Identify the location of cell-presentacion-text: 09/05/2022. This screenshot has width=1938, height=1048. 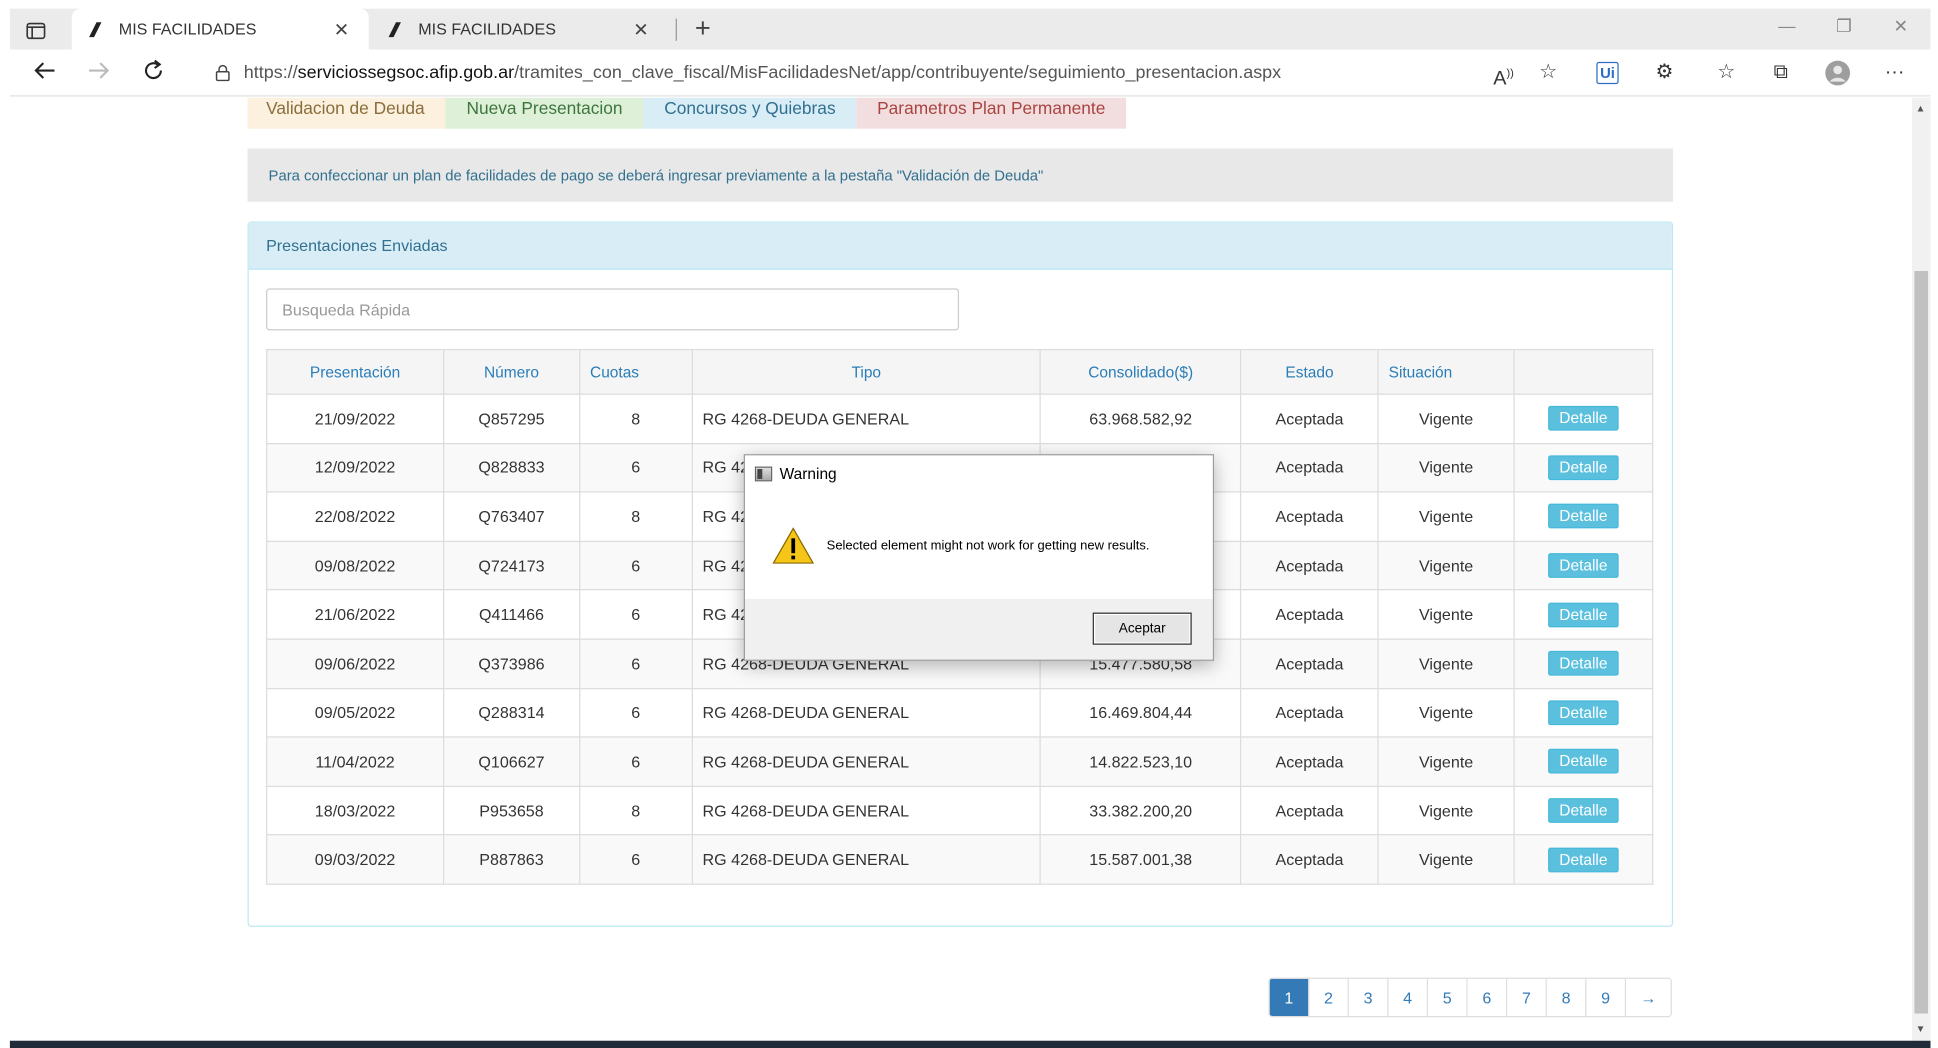
(355, 712).